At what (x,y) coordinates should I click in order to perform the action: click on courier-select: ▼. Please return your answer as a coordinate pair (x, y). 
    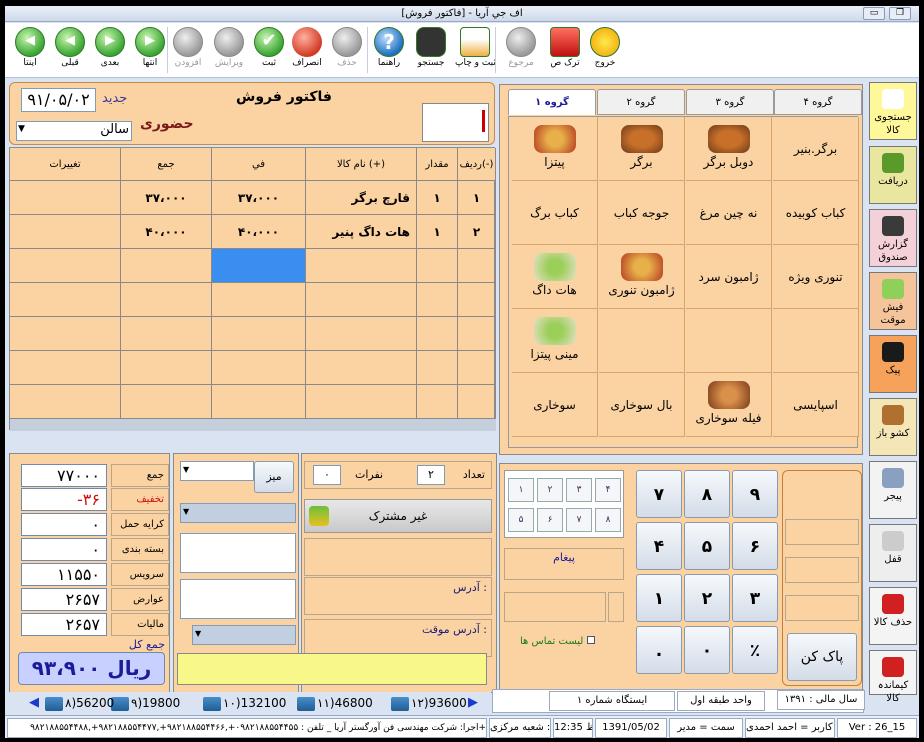
    Looking at the image, I should click on (244, 635).